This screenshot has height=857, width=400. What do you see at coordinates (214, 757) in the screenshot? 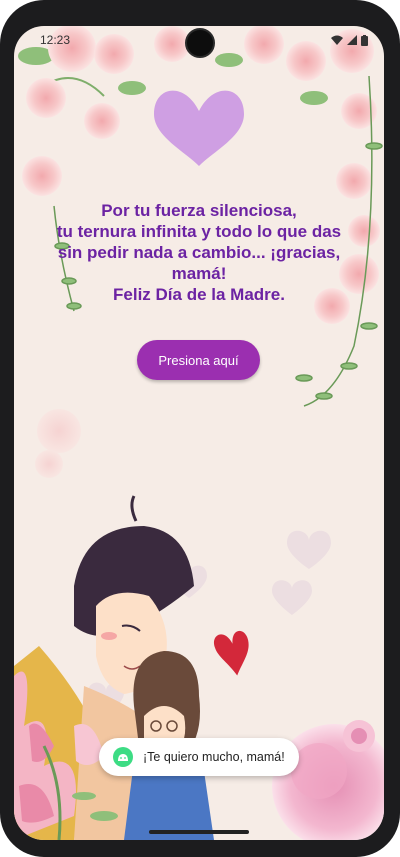
I see `toast-text: ¡Te quiero mucho, mamá!` at bounding box center [214, 757].